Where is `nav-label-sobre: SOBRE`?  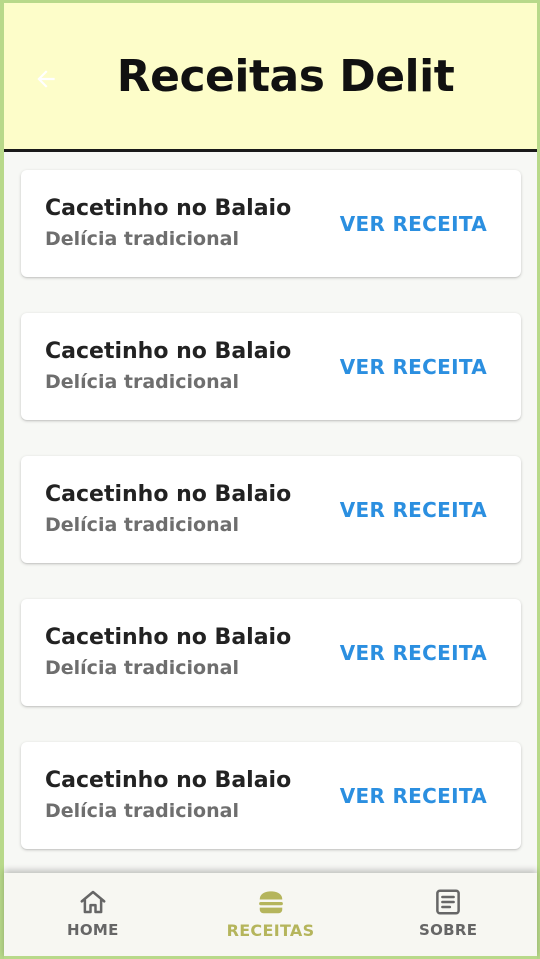 nav-label-sobre: SOBRE is located at coordinates (448, 930).